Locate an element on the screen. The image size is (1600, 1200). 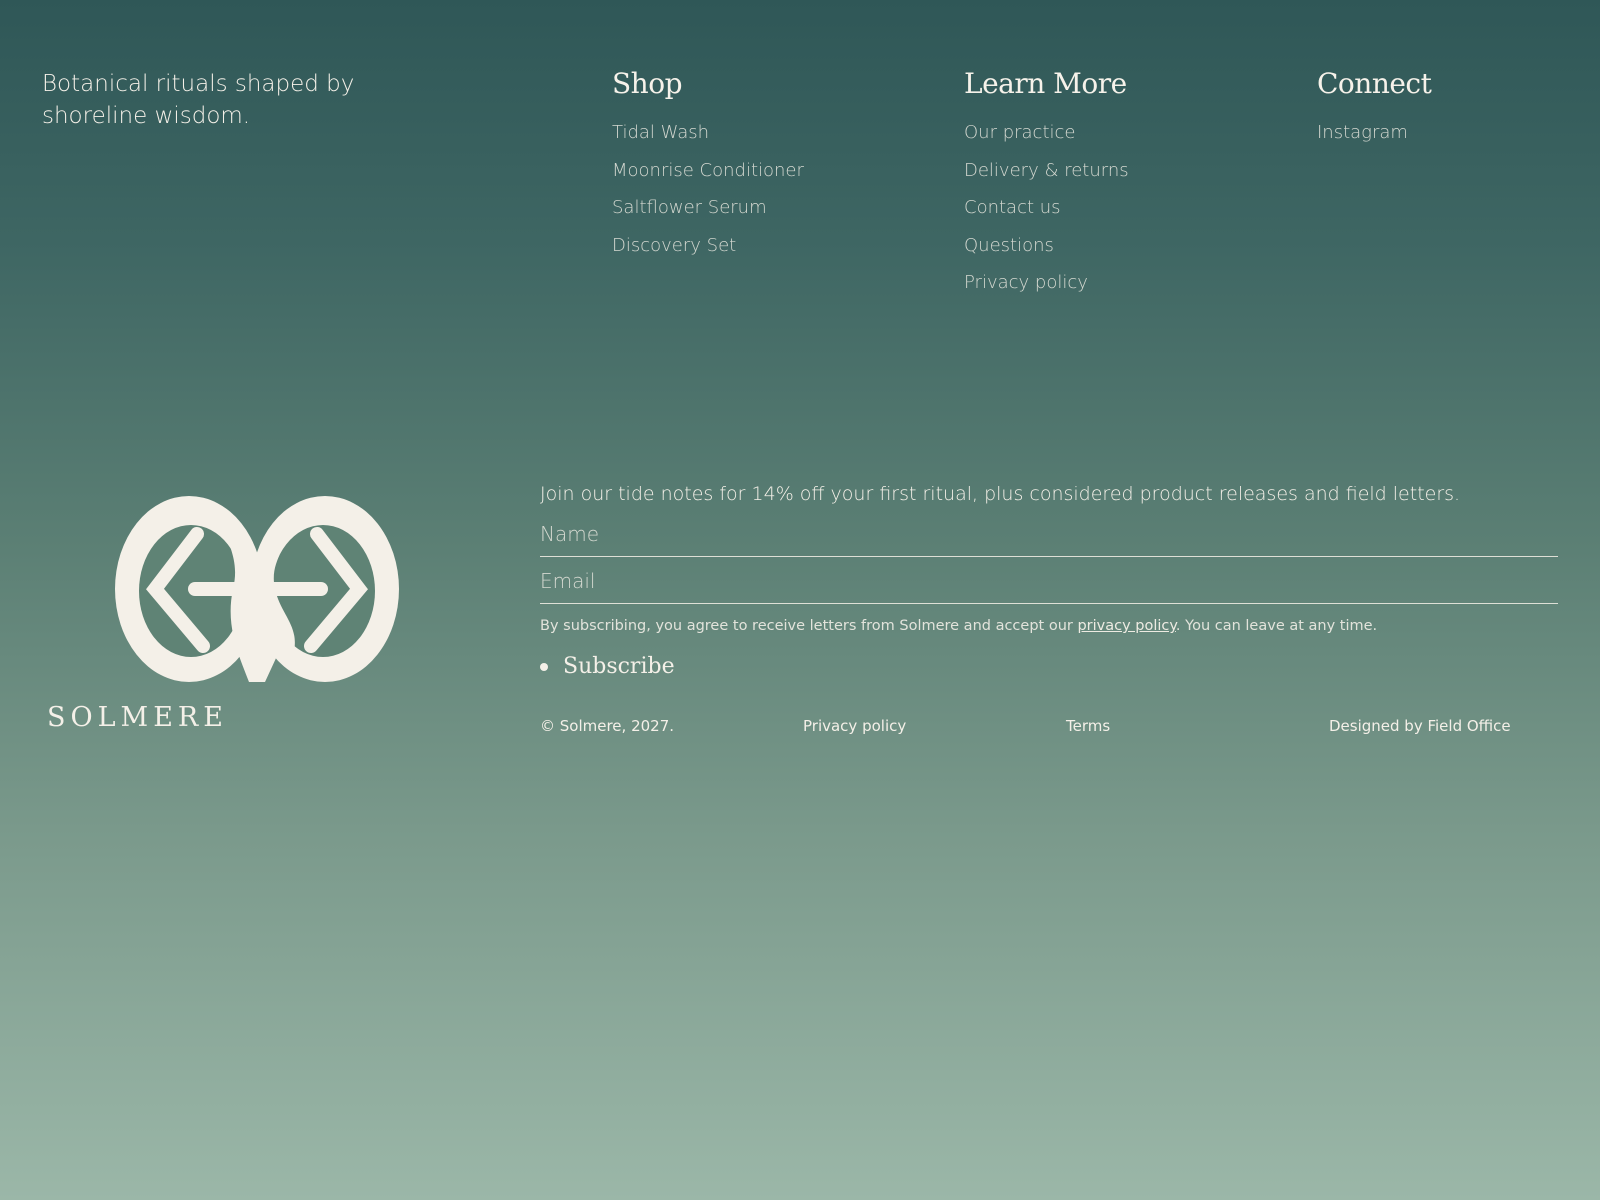
shop-link-discovery-set: Discovery Set is located at coordinates (708, 246).